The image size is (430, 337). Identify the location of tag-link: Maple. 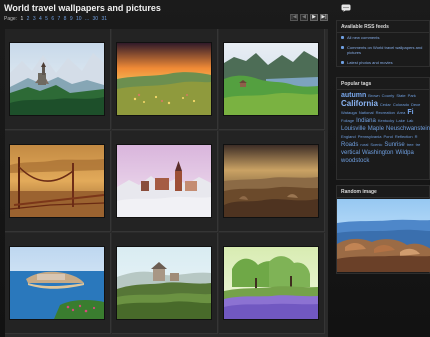
(376, 129).